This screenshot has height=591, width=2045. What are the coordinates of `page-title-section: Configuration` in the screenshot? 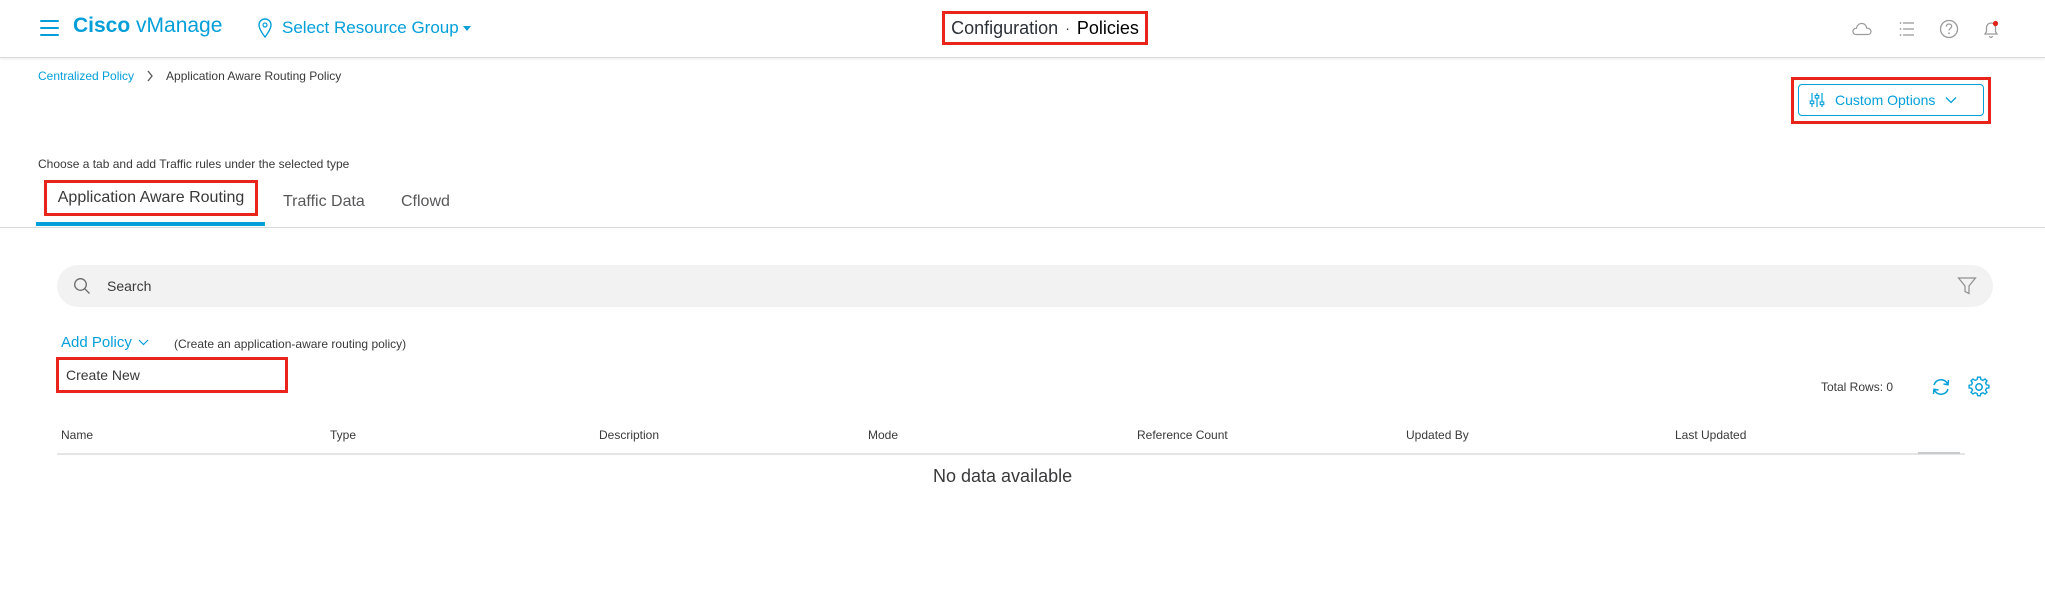 It's located at (1005, 27).